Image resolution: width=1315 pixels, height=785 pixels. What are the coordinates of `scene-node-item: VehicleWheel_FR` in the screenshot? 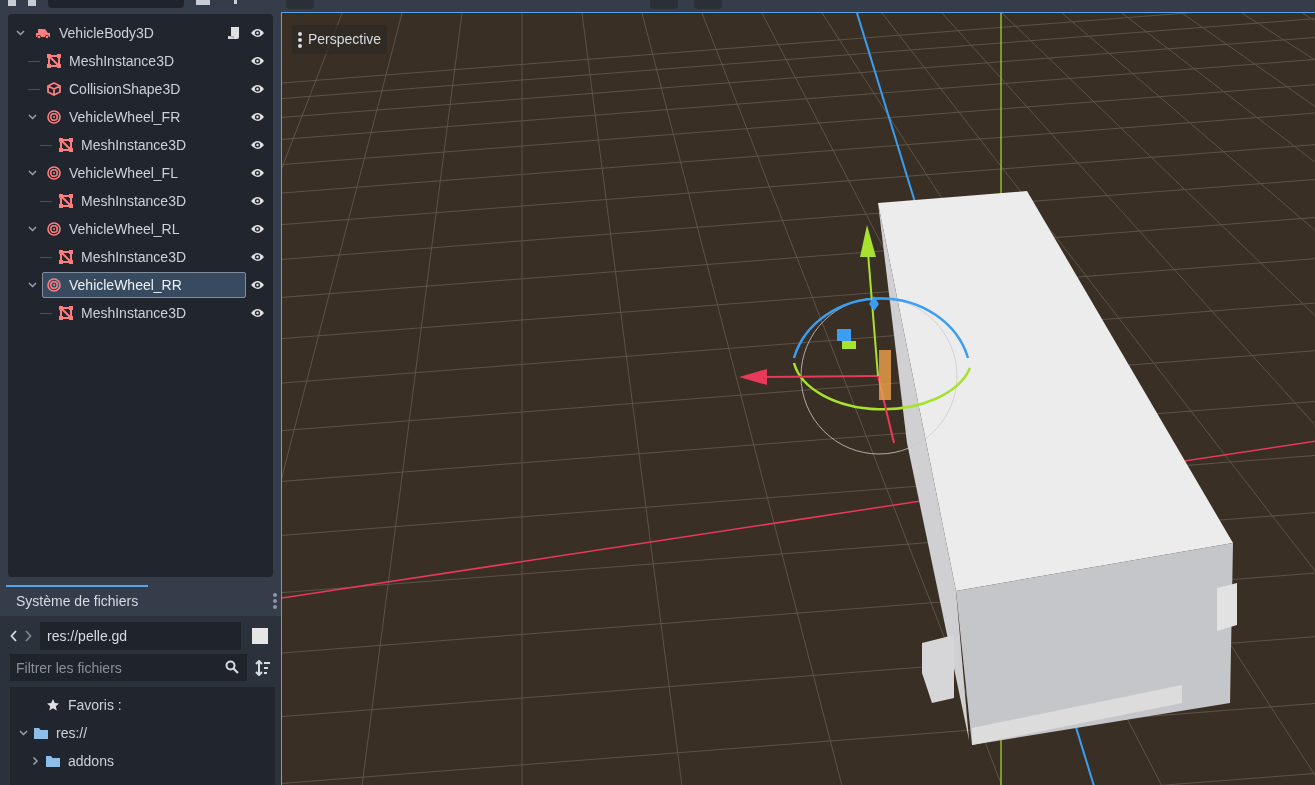 It's located at (144, 117).